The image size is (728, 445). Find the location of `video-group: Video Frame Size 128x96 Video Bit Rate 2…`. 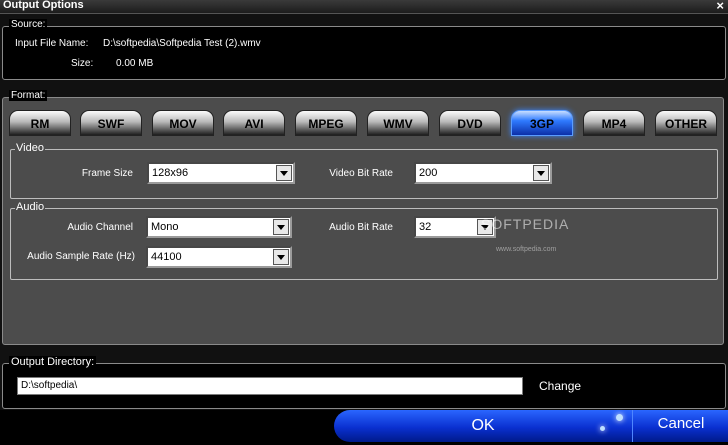

video-group: Video Frame Size 128x96 Video Bit Rate 2… is located at coordinates (364, 170).